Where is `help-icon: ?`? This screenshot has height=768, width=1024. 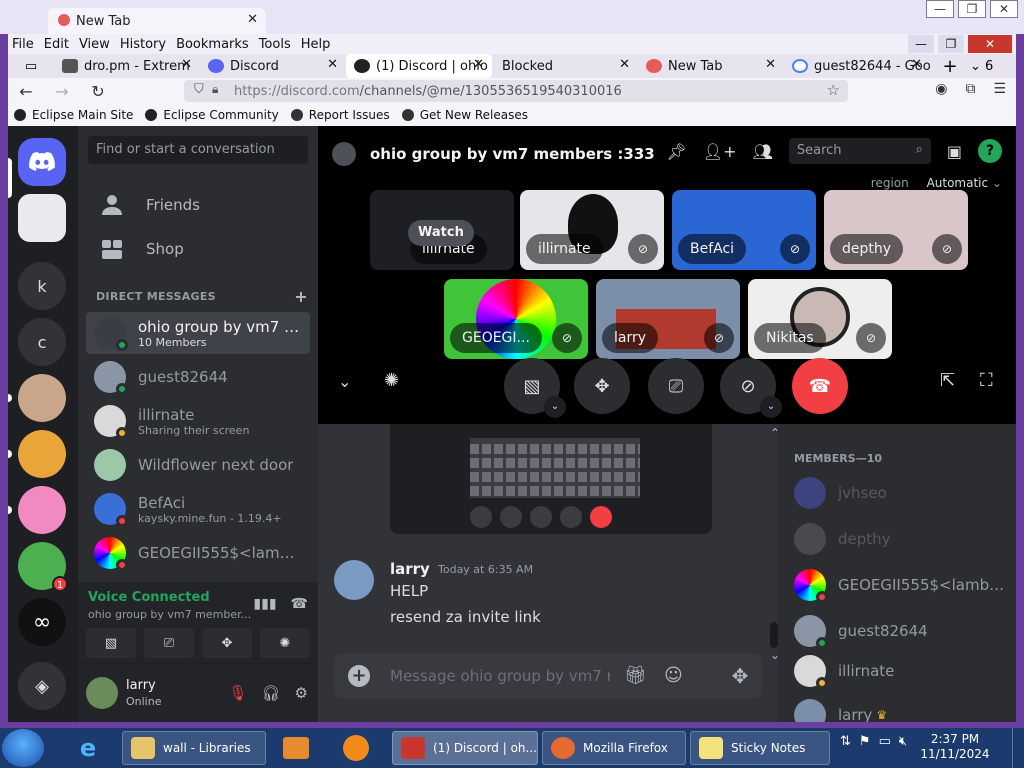
help-icon: ? is located at coordinates (990, 151).